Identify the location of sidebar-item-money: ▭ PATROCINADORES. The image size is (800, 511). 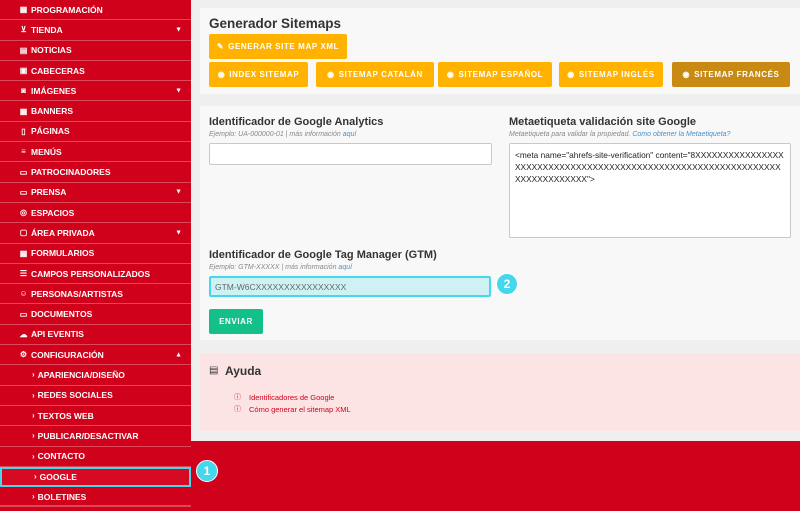
(95, 172).